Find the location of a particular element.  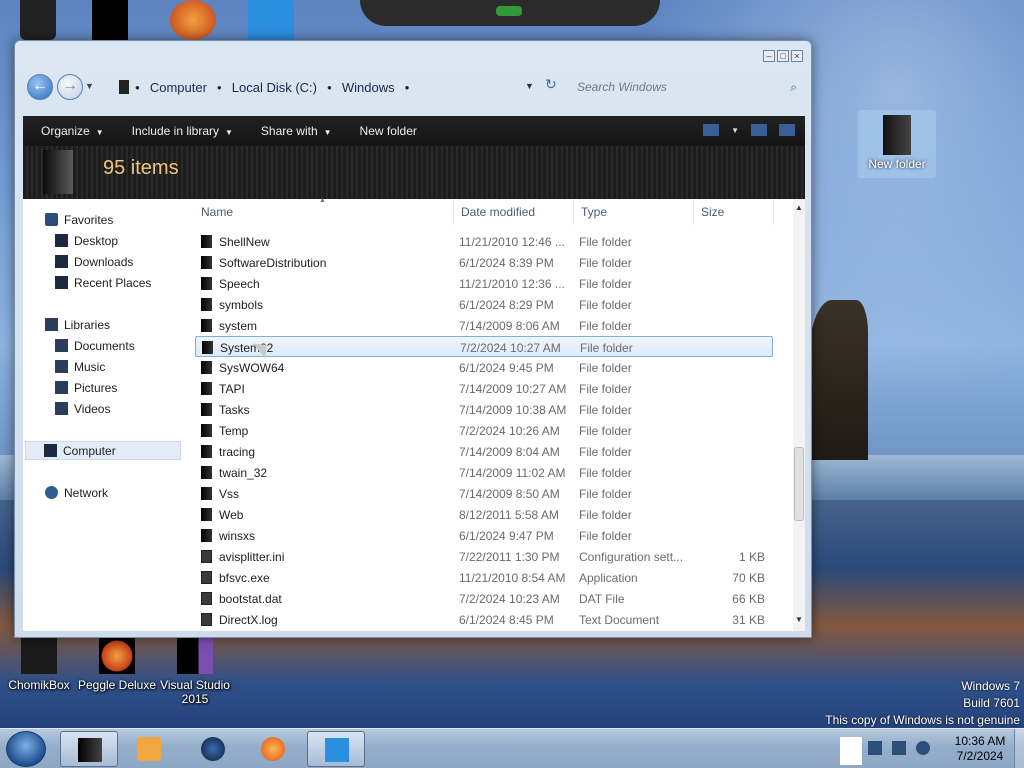

minimize-button: – is located at coordinates (769, 56).